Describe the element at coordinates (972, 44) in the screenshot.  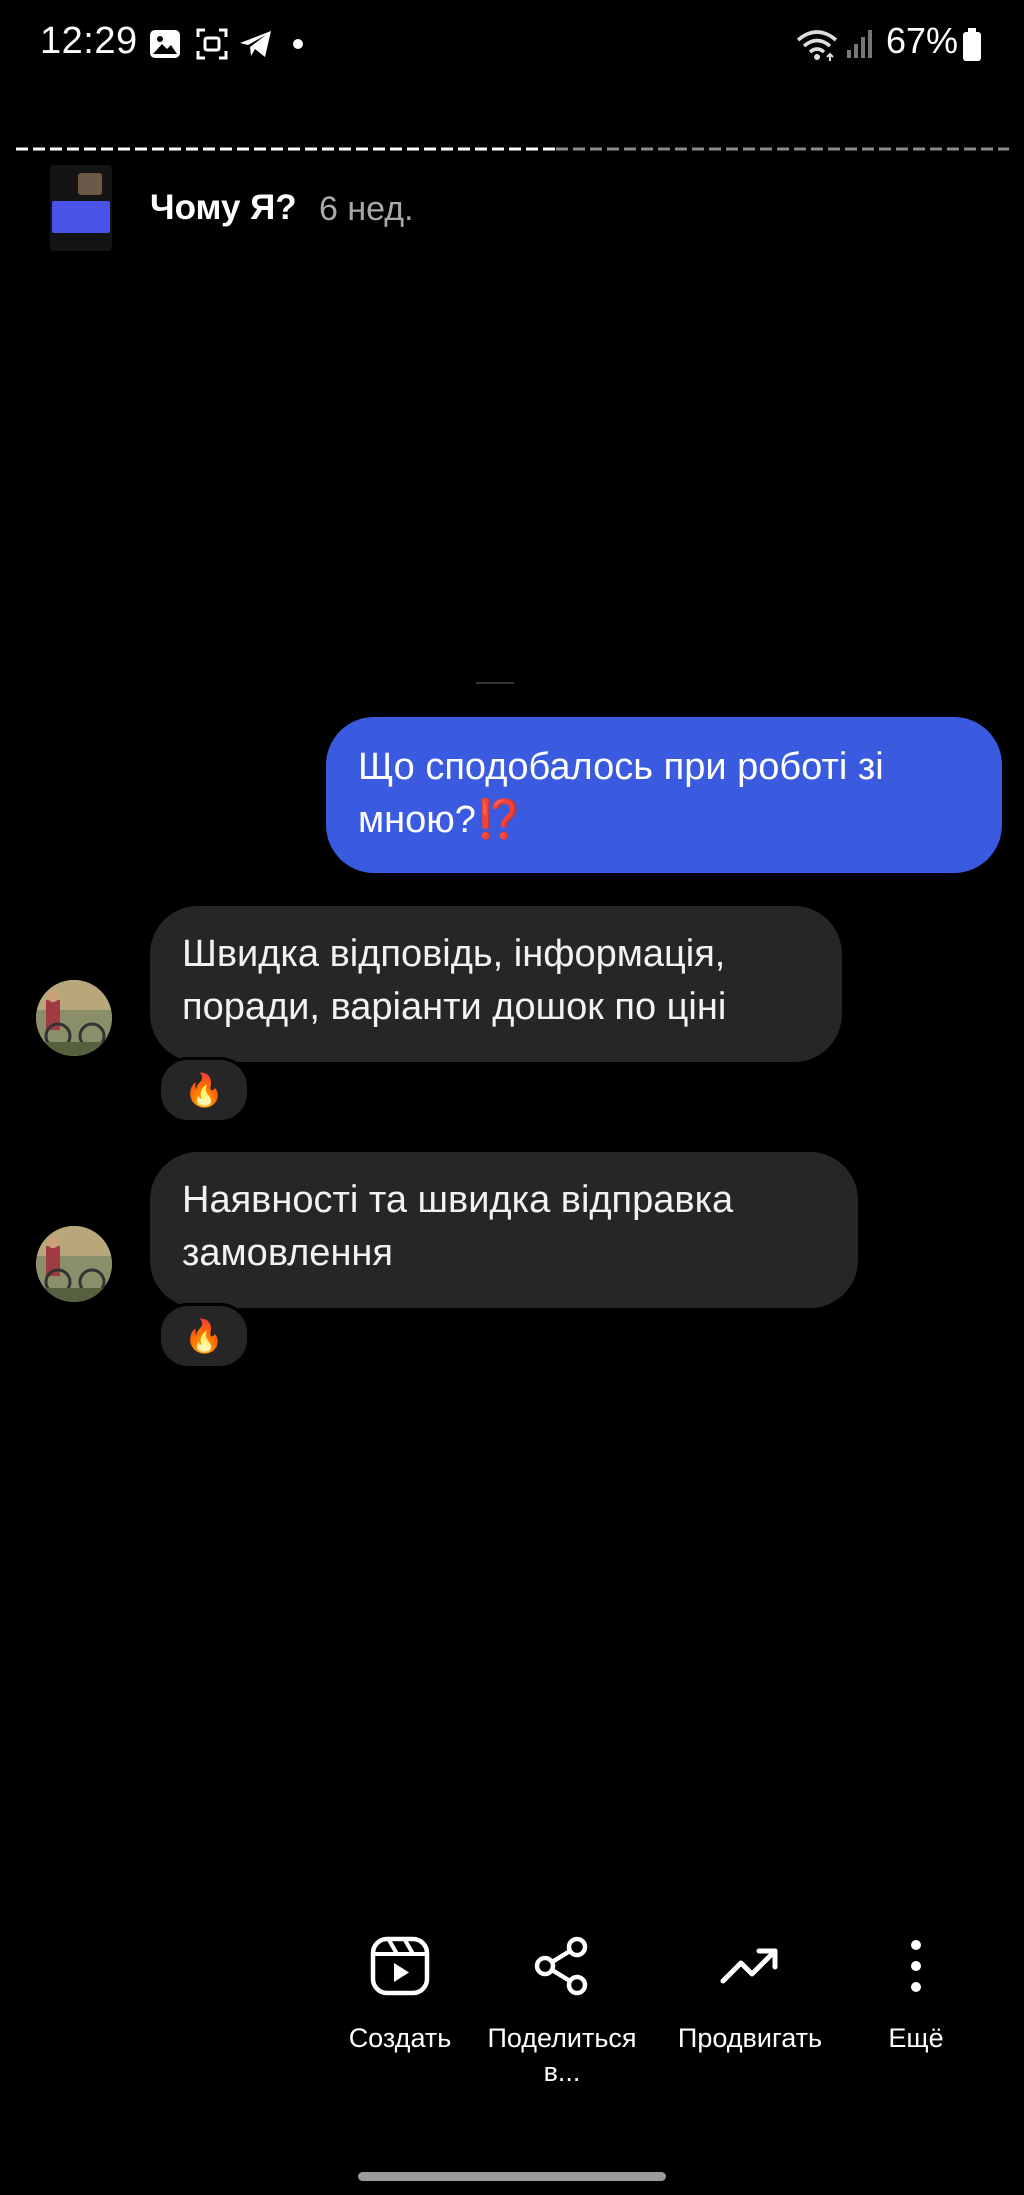
I see `battery-icon` at that location.